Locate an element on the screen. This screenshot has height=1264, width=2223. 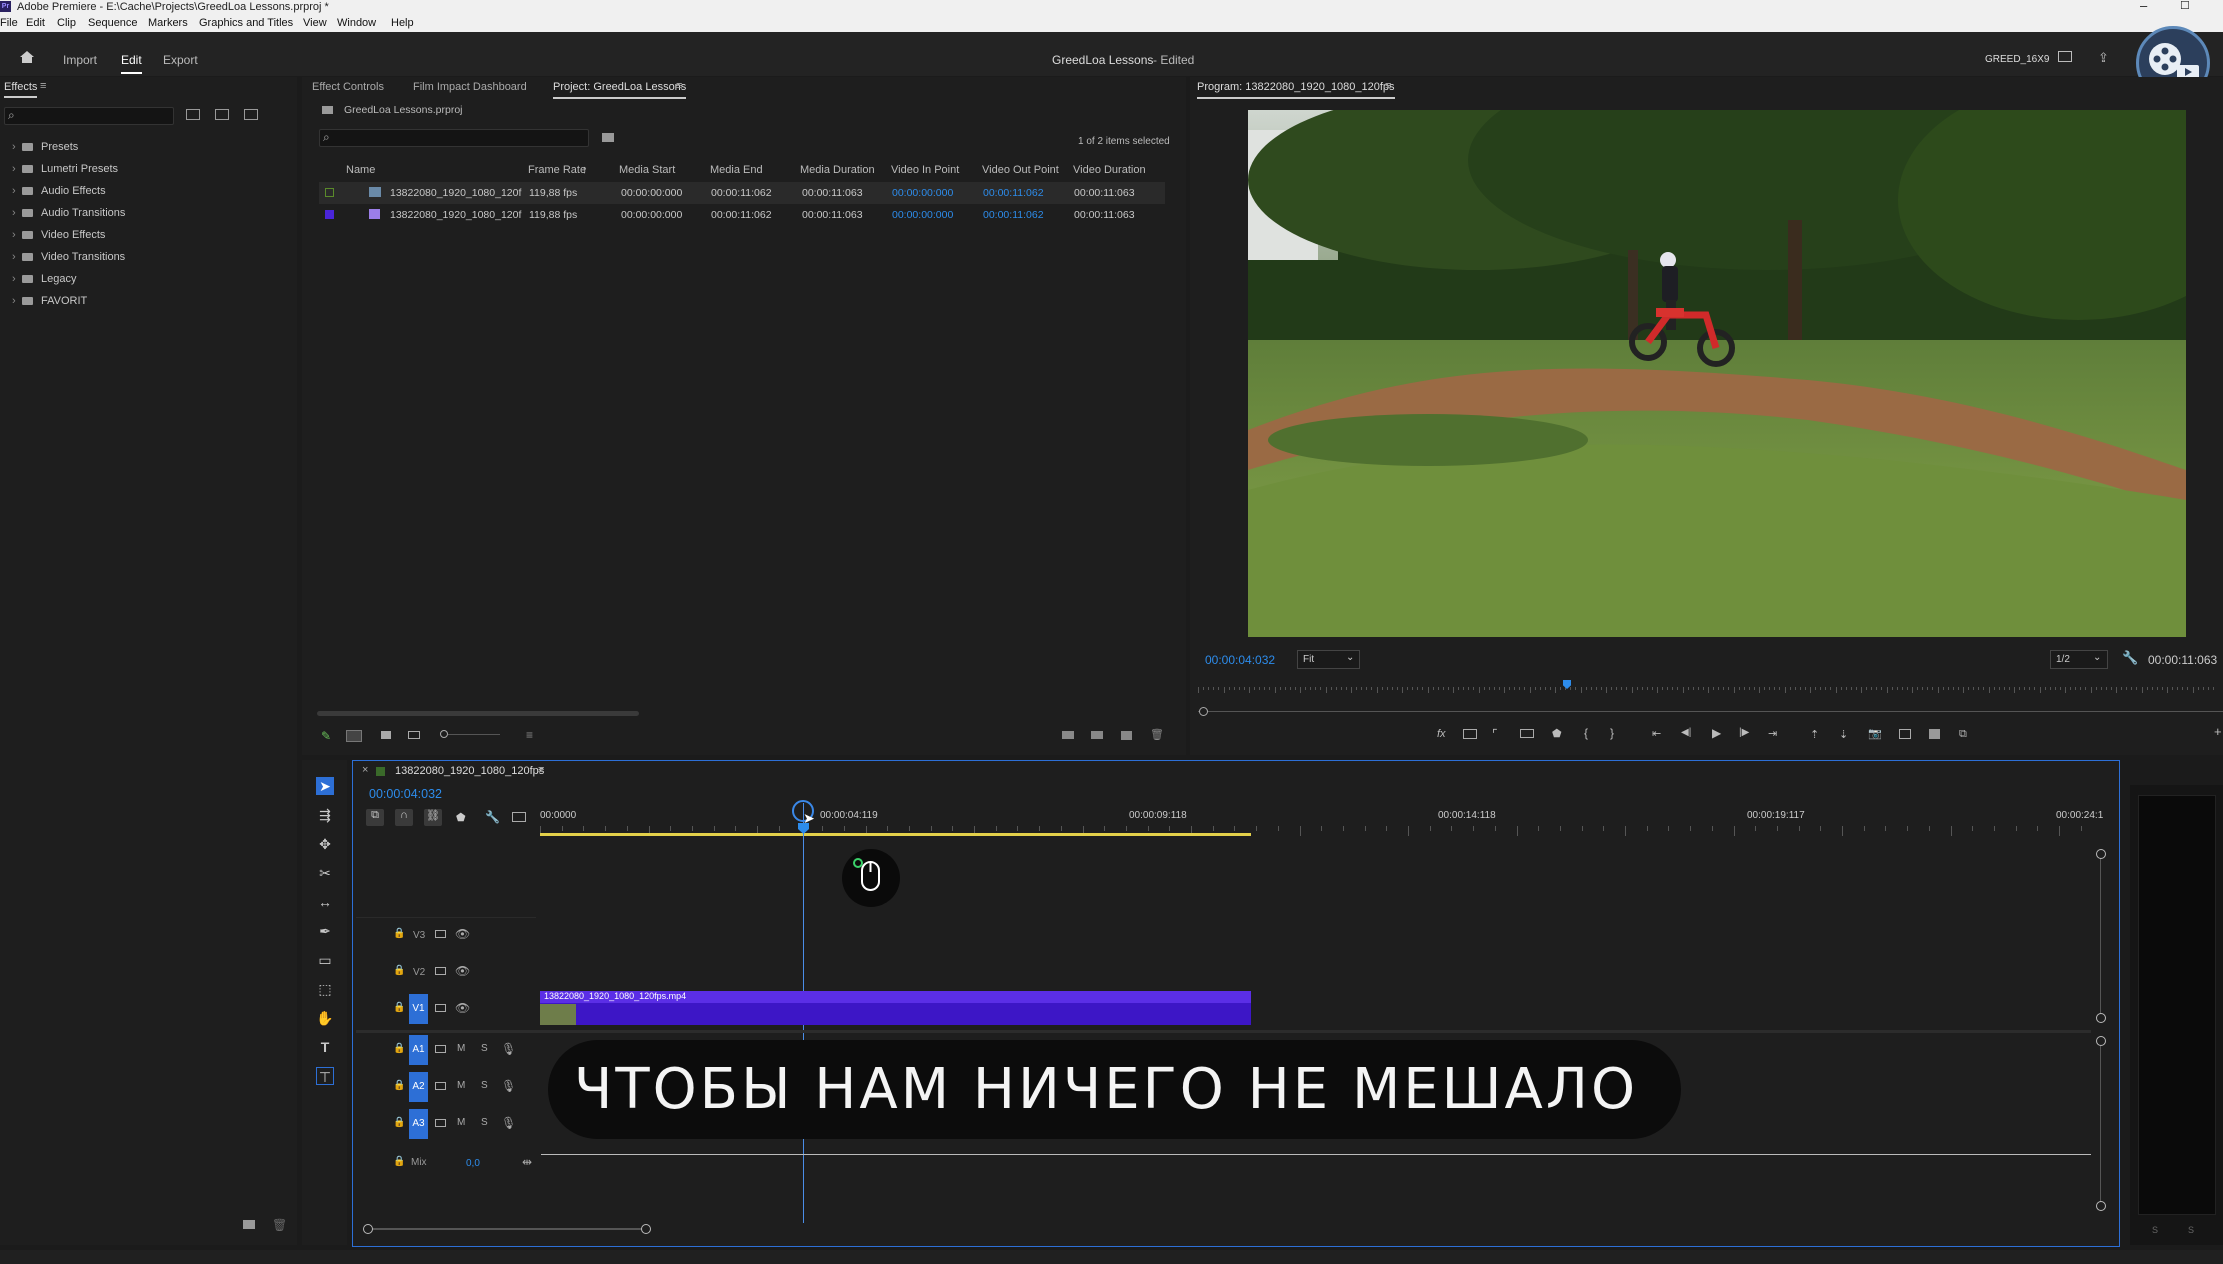
freeform-view-icon is located at coordinates (414, 735).